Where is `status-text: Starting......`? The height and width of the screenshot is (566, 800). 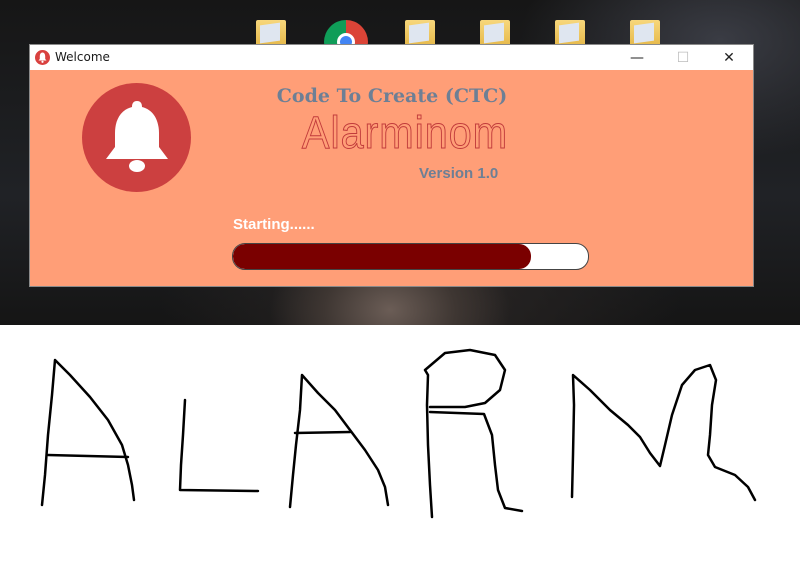 status-text: Starting...... is located at coordinates (274, 224).